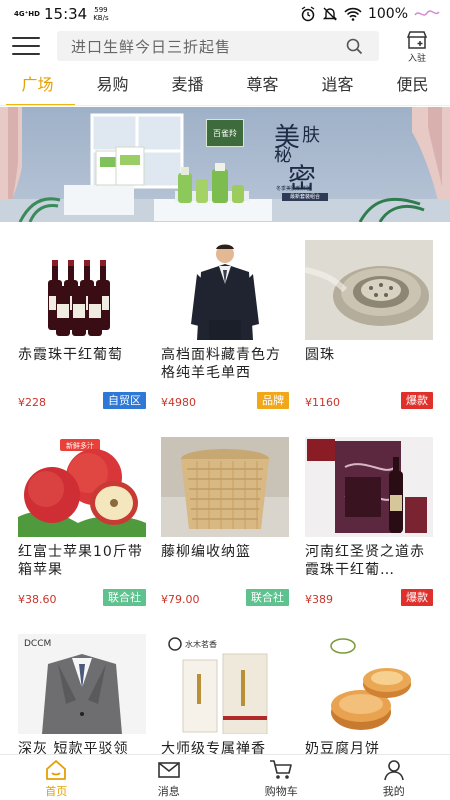  I want to click on wifi-icon, so click(353, 14).